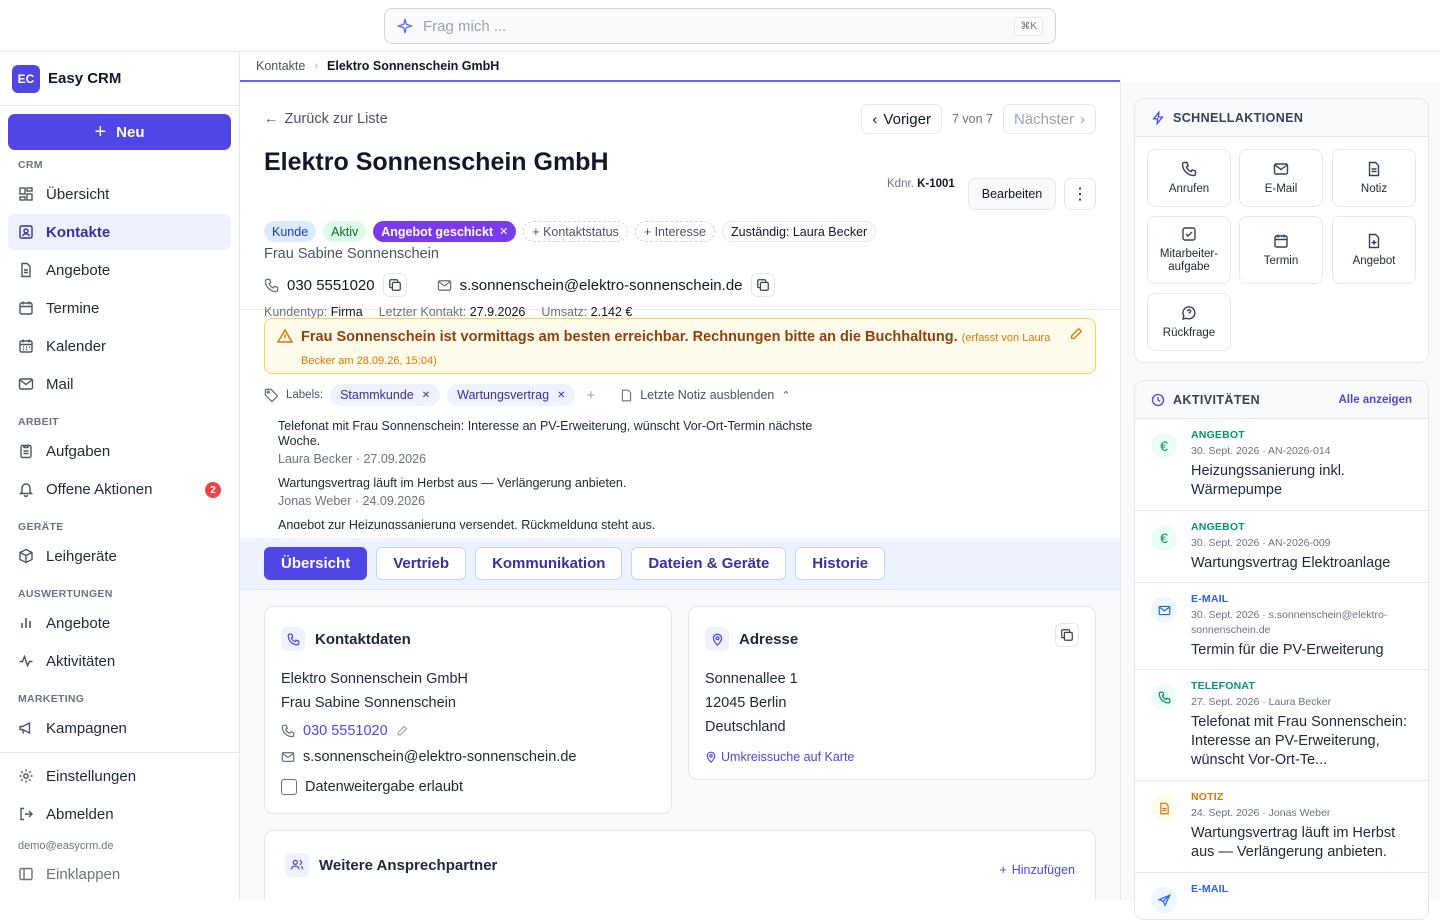 Image resolution: width=1440 pixels, height=920 pixels. What do you see at coordinates (575, 231) in the screenshot?
I see `add-kontaktstatus-button: + Kontaktstatus` at bounding box center [575, 231].